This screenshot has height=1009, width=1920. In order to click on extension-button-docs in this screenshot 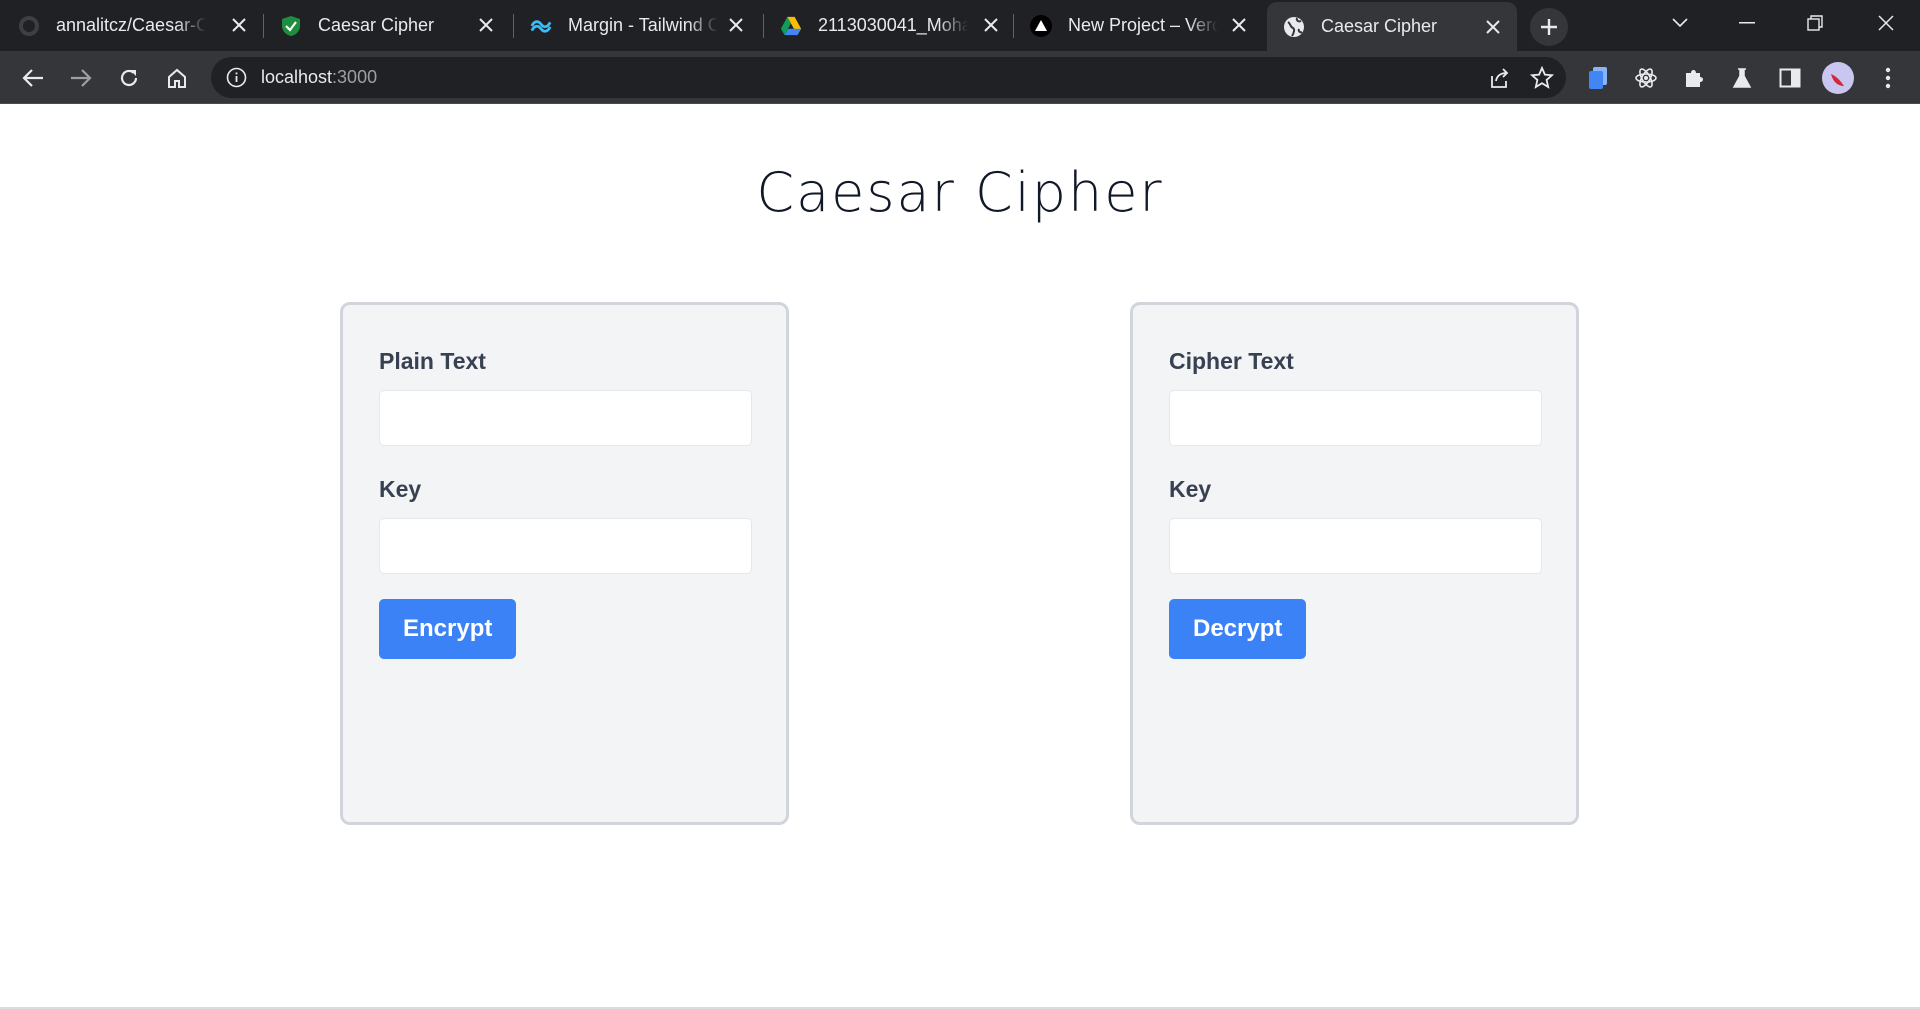, I will do `click(1598, 78)`.